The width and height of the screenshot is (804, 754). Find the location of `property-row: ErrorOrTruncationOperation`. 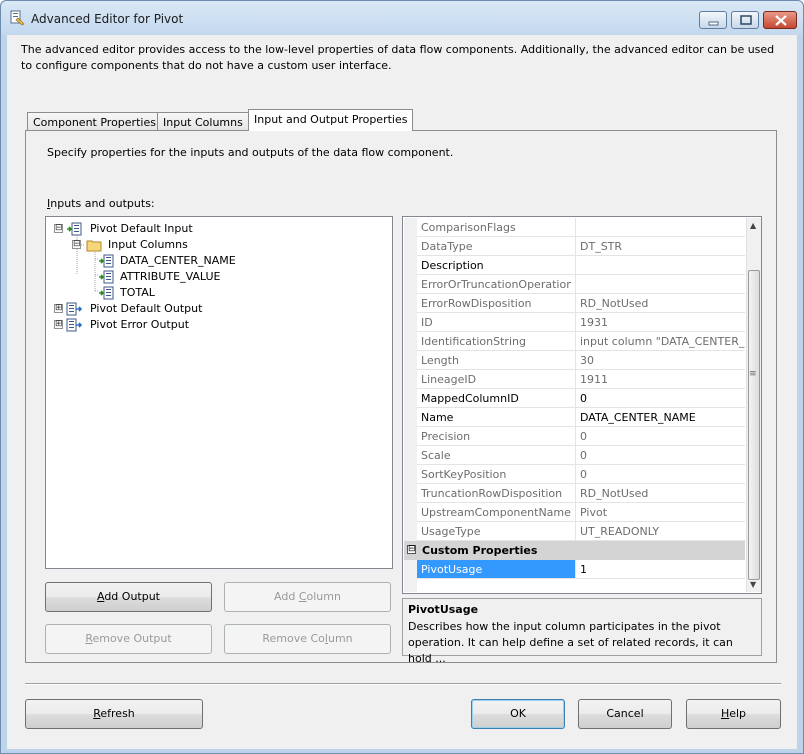

property-row: ErrorOrTruncationOperation is located at coordinates (581, 284).